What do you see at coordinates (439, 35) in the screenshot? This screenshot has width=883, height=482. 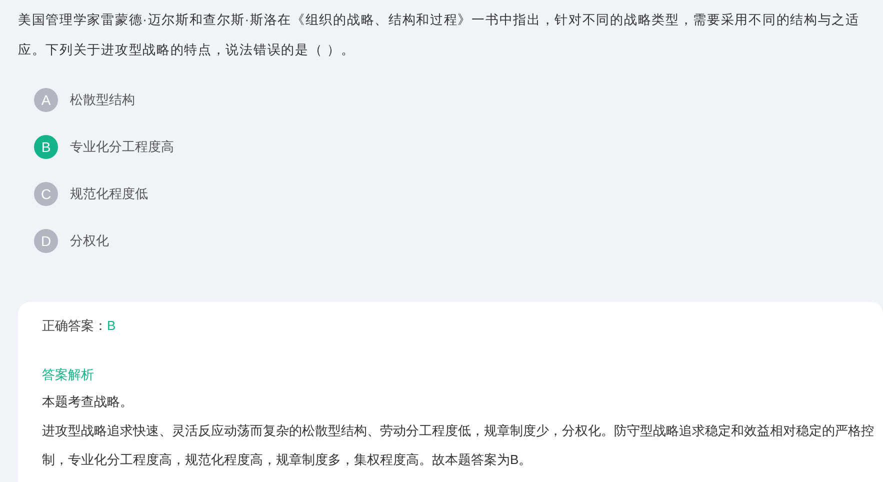 I see `question-text: 美国管理学家雷蒙德·迈尔斯和查尔斯·斯洛在《组织的战略、结构和过程》一书中指出，针对不同的战略类型，需要采用不同的结构与之适应。下列关于进攻型战略的特点，说法错误的是（ ）。` at bounding box center [439, 35].